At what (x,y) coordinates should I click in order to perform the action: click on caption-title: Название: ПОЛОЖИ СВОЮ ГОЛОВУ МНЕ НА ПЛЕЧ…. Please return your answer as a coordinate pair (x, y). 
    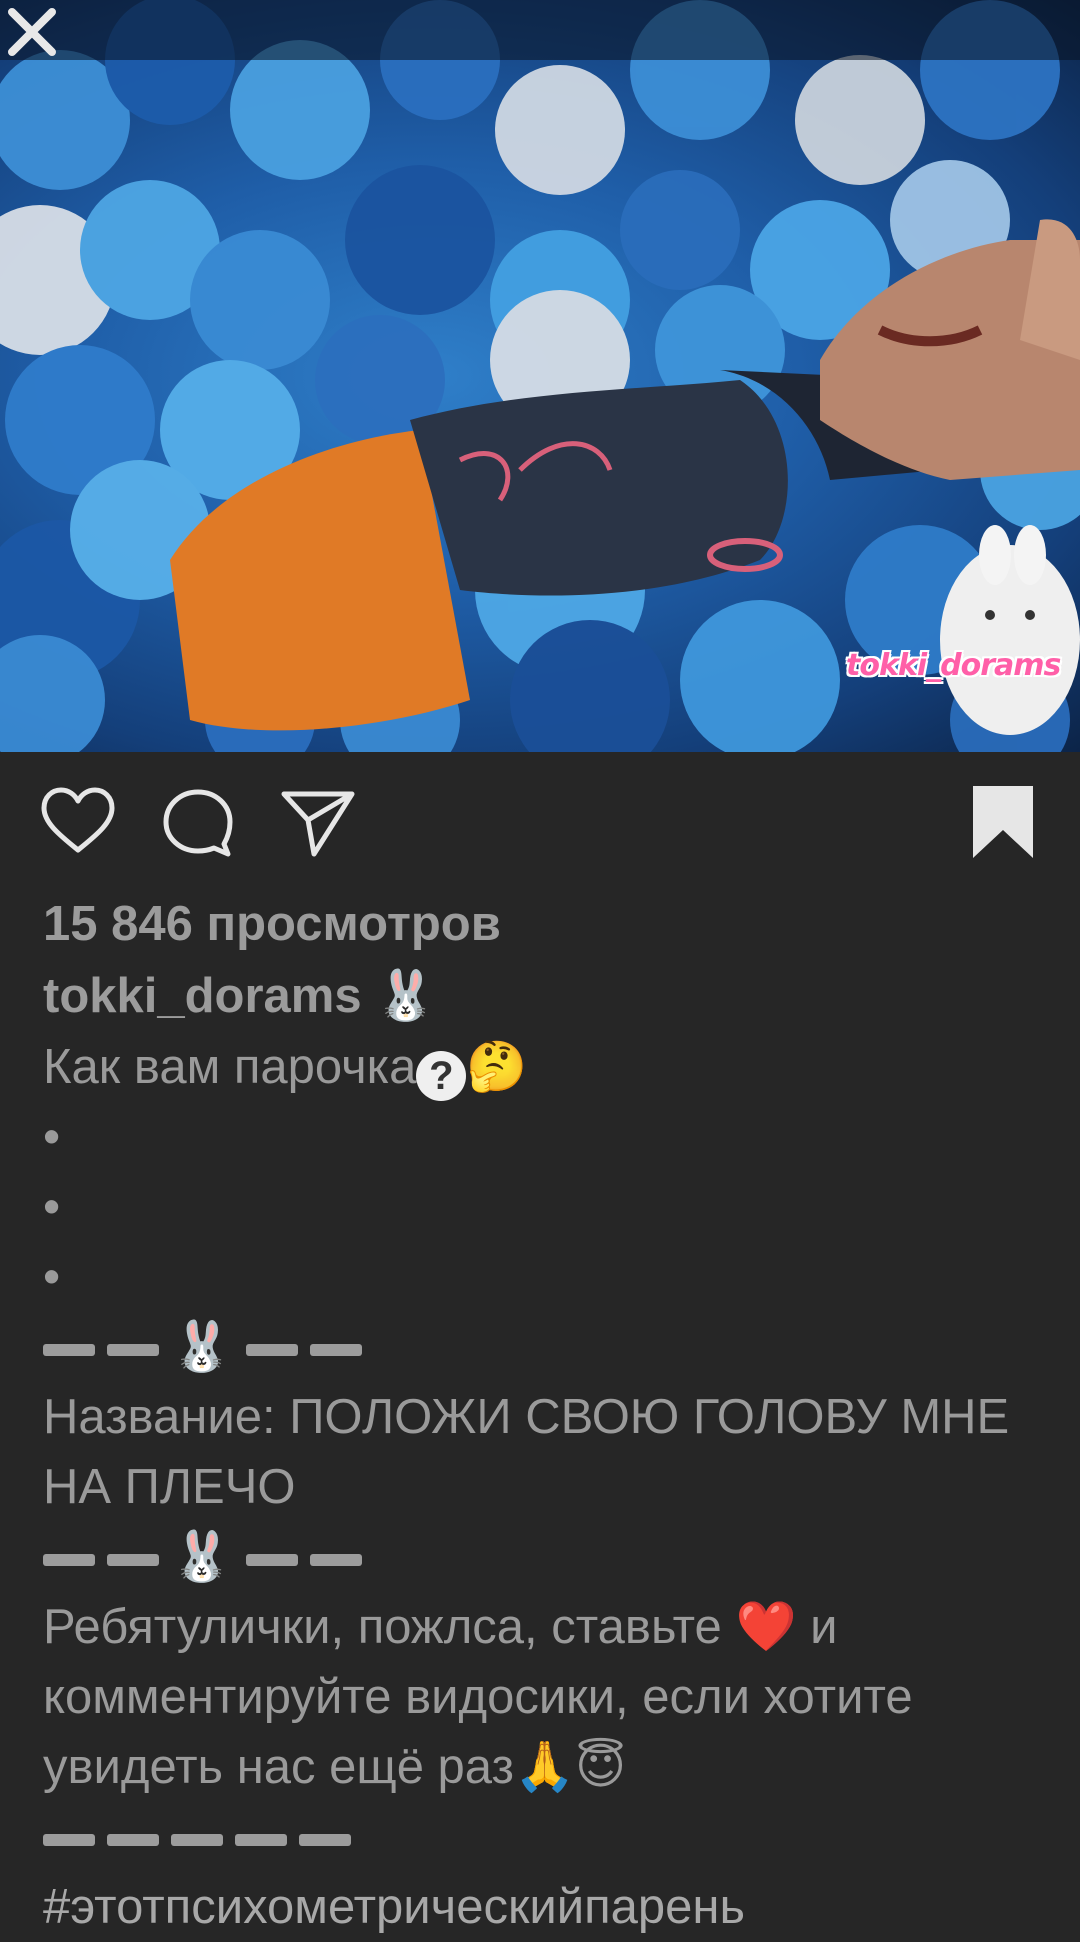
    Looking at the image, I should click on (526, 1452).